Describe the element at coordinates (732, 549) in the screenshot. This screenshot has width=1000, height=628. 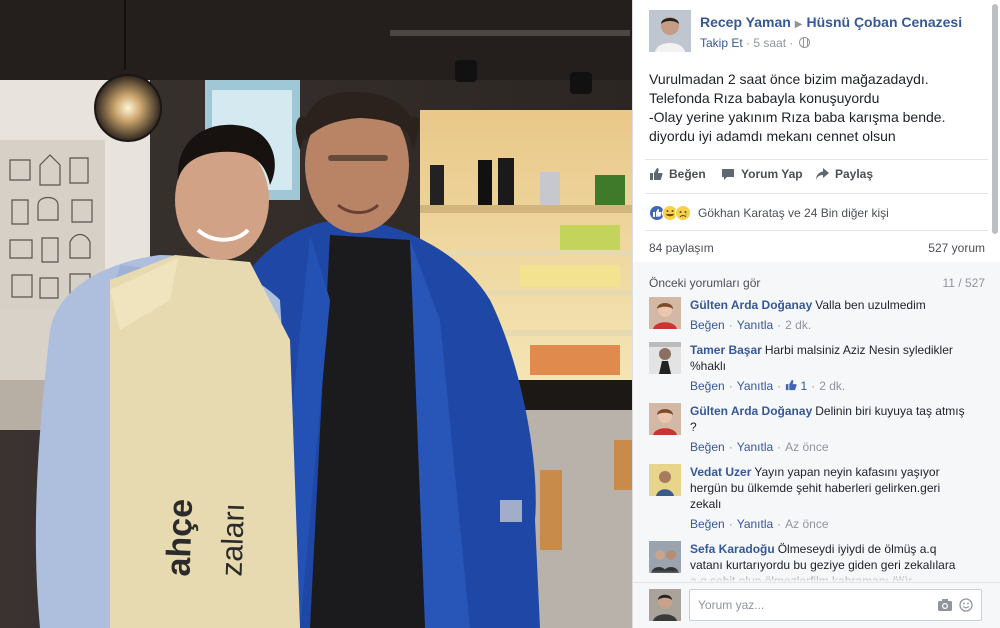
I see `commenter-name: Sefa Karadoğu` at that location.